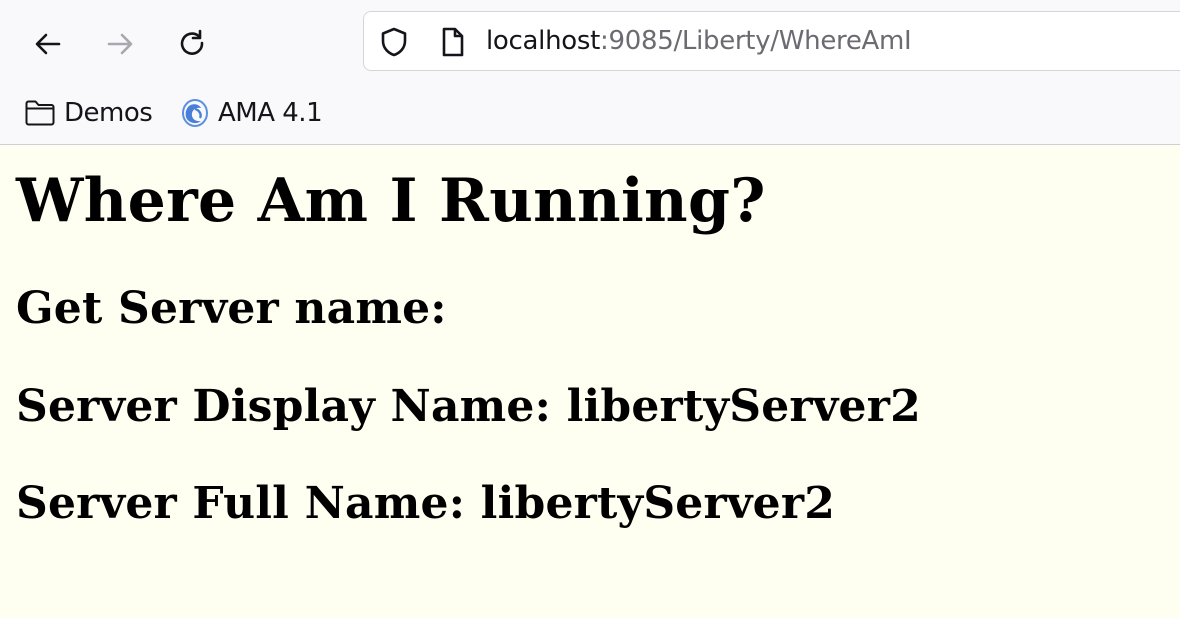 The height and width of the screenshot is (618, 1180). I want to click on server-display-name: Server Display Name: libertyServer2, so click(468, 406).